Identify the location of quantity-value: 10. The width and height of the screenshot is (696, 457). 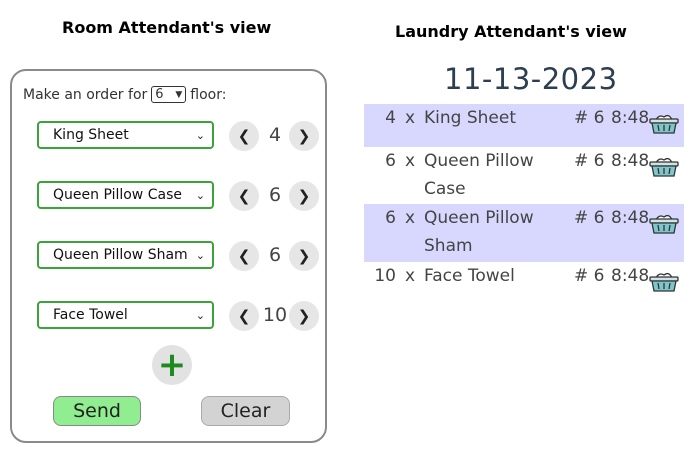
(275, 315).